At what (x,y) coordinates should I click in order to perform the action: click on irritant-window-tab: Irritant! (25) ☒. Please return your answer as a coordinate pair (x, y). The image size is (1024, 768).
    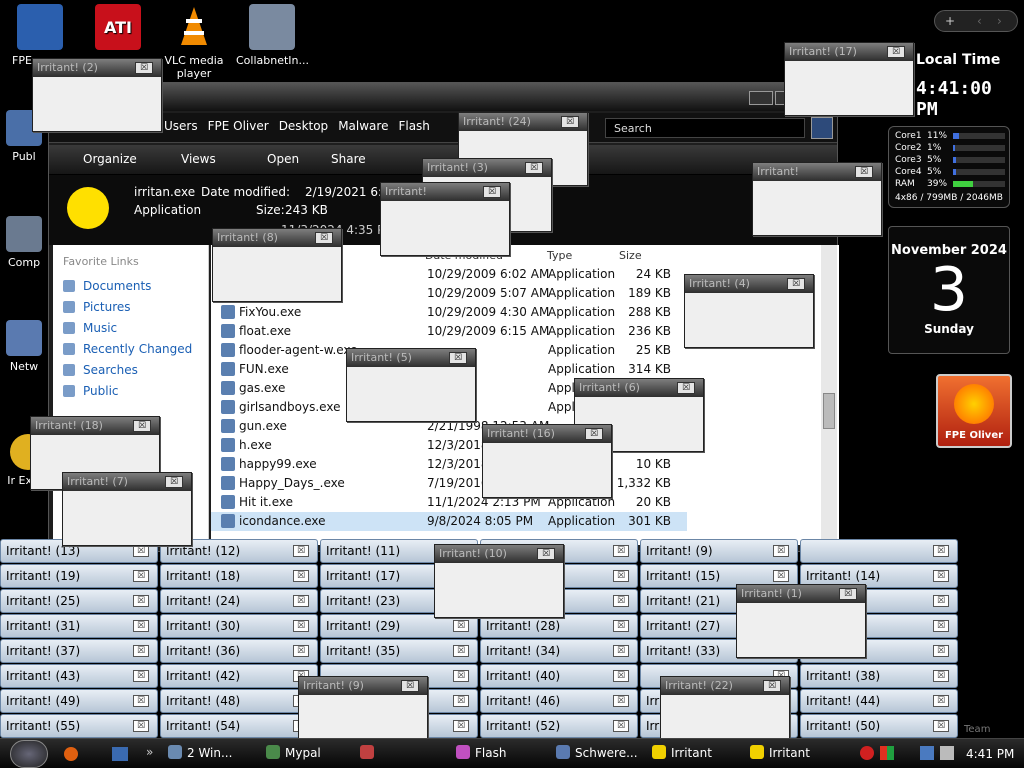
    Looking at the image, I should click on (79, 601).